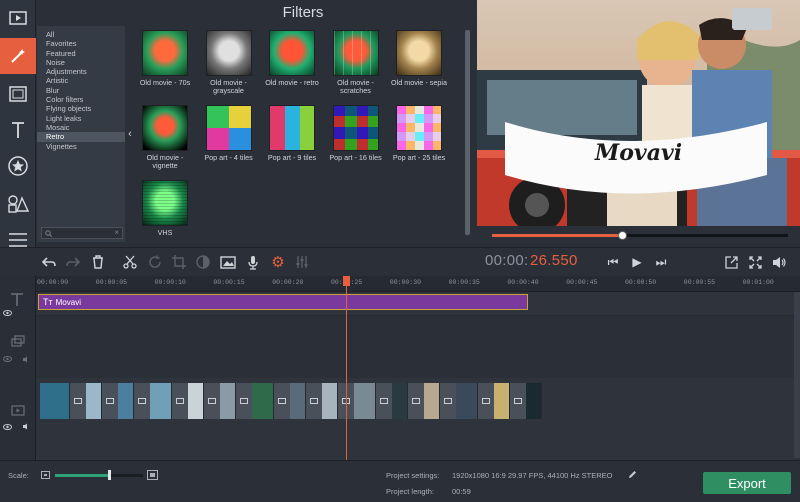  What do you see at coordinates (637, 262) in the screenshot?
I see `play-button: ▶` at bounding box center [637, 262].